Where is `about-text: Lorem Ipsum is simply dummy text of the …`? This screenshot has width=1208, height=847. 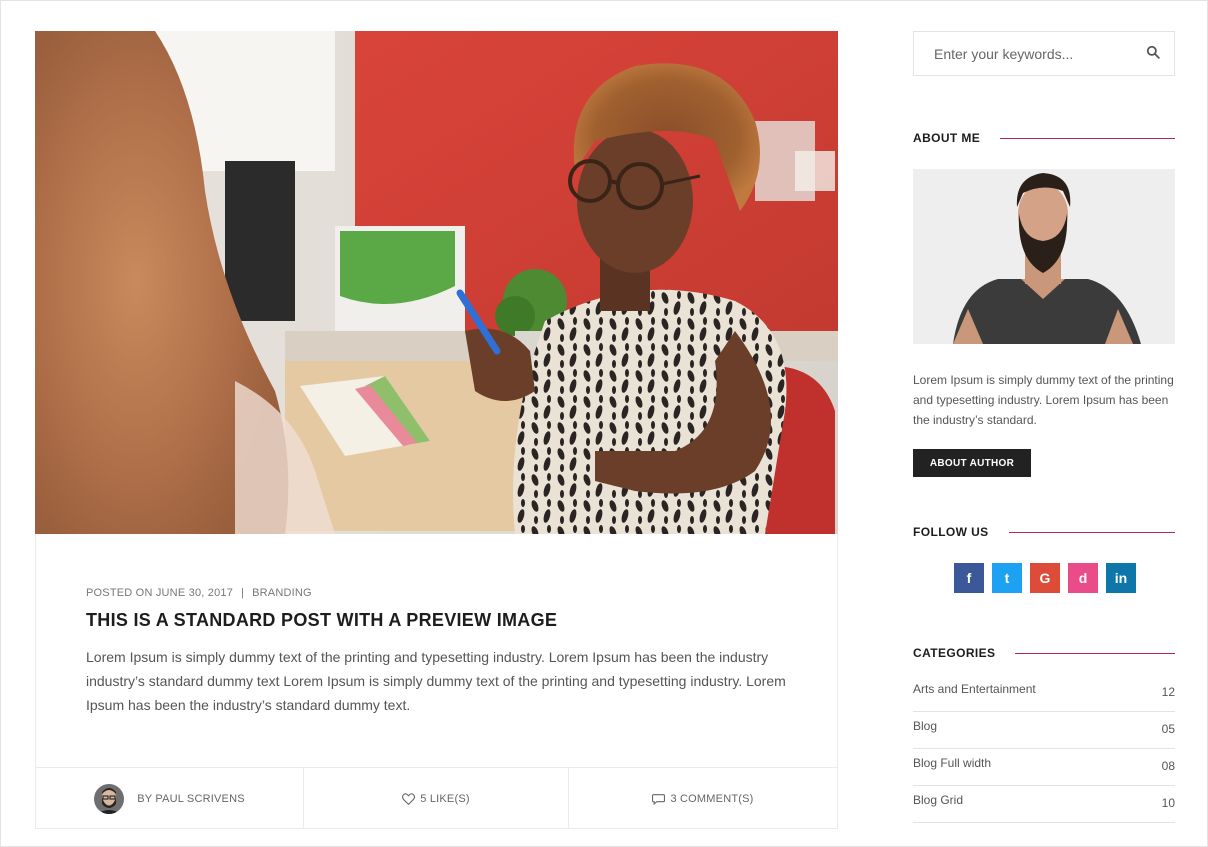
about-text: Lorem Ipsum is simply dummy text of the … is located at coordinates (1043, 400).